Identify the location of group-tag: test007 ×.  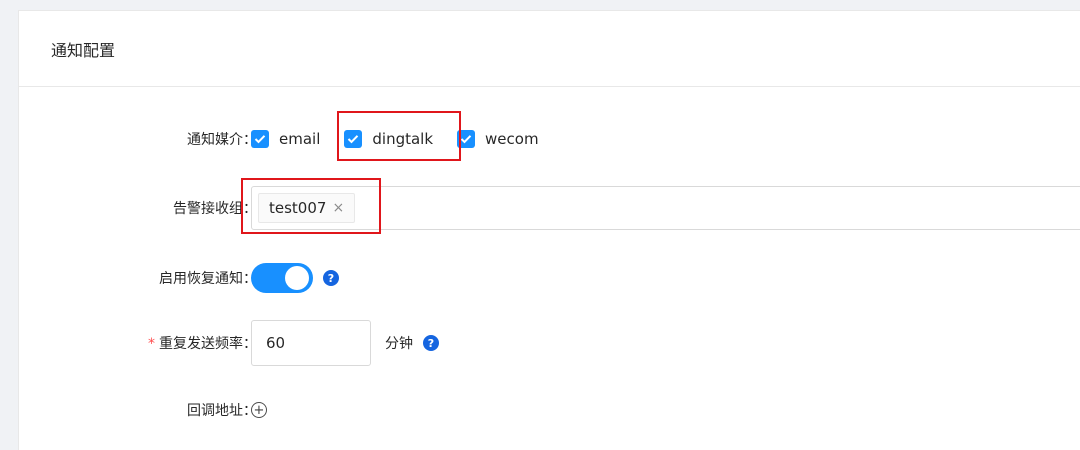
(307, 208).